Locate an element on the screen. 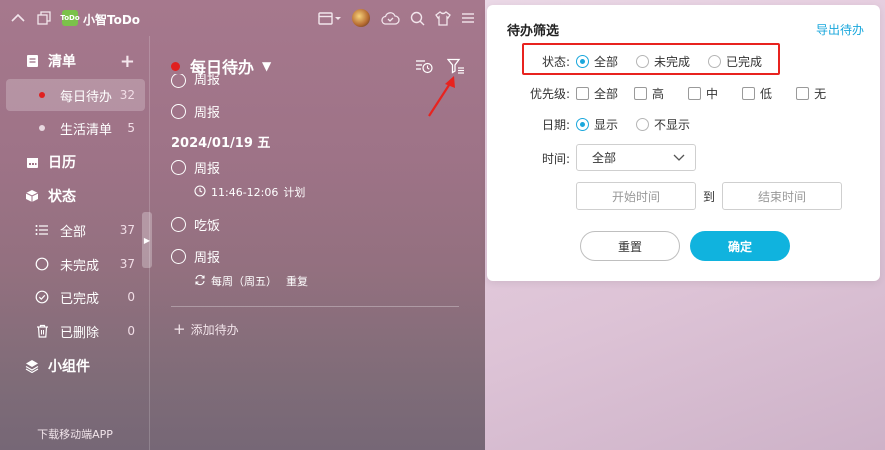 The height and width of the screenshot is (450, 885). priority-option-low: 低 is located at coordinates (757, 93).